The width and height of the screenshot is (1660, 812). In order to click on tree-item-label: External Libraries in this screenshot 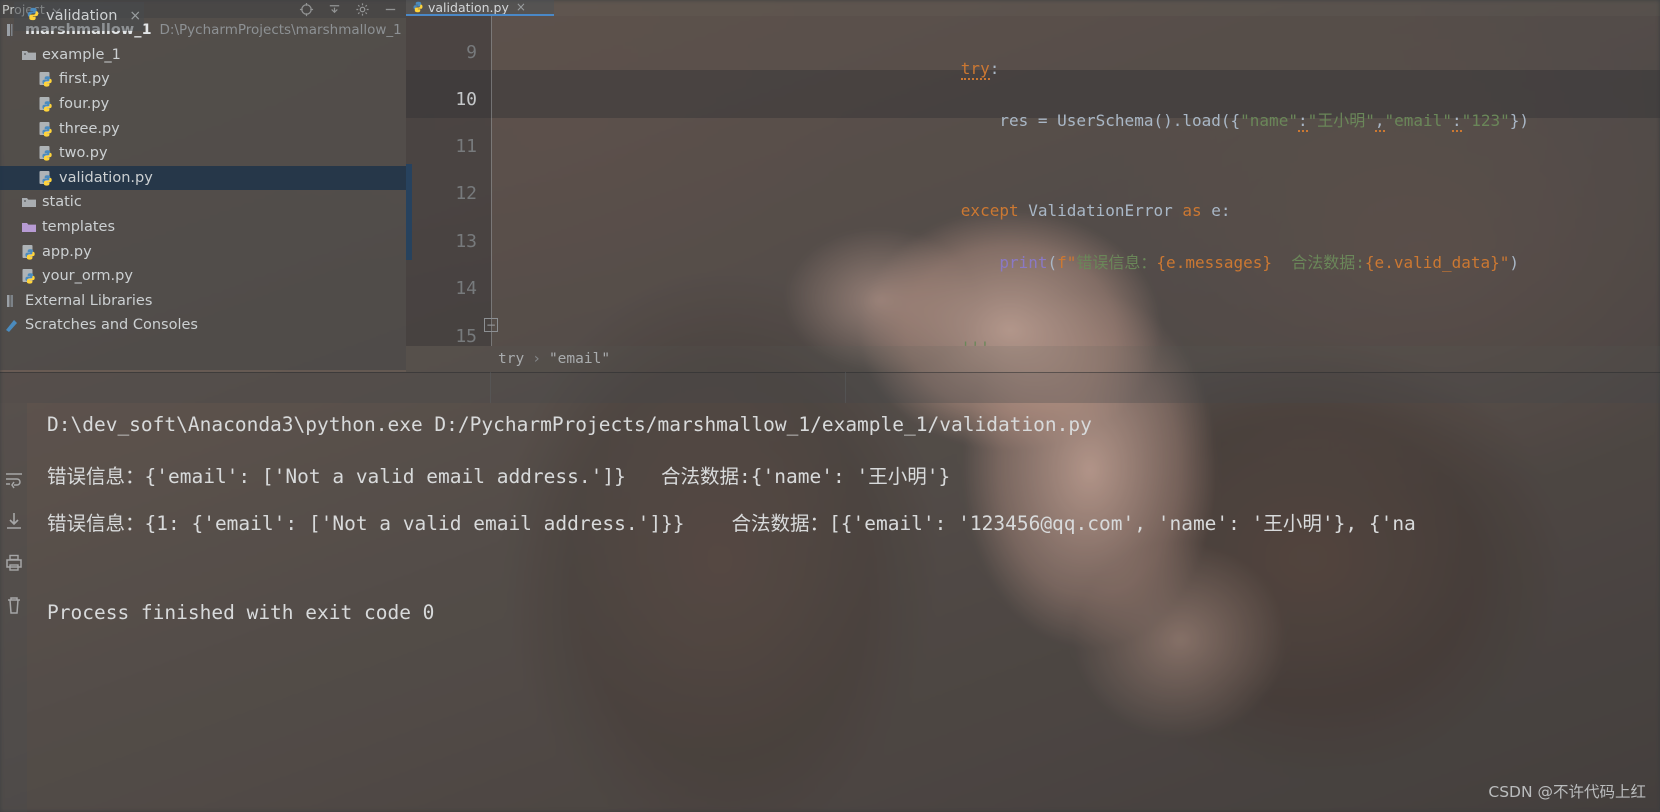, I will do `click(89, 300)`.